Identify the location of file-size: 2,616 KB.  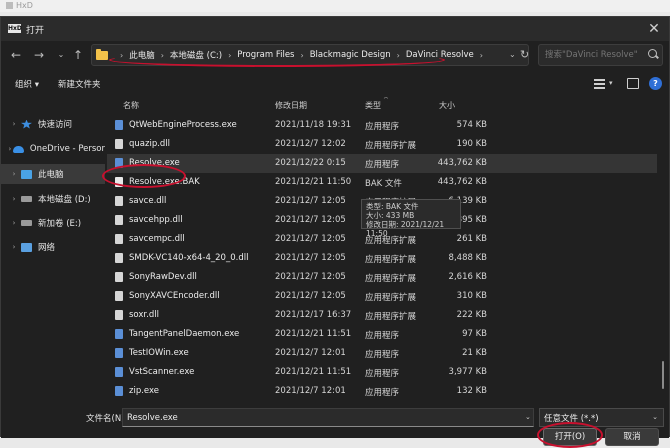
(467, 277).